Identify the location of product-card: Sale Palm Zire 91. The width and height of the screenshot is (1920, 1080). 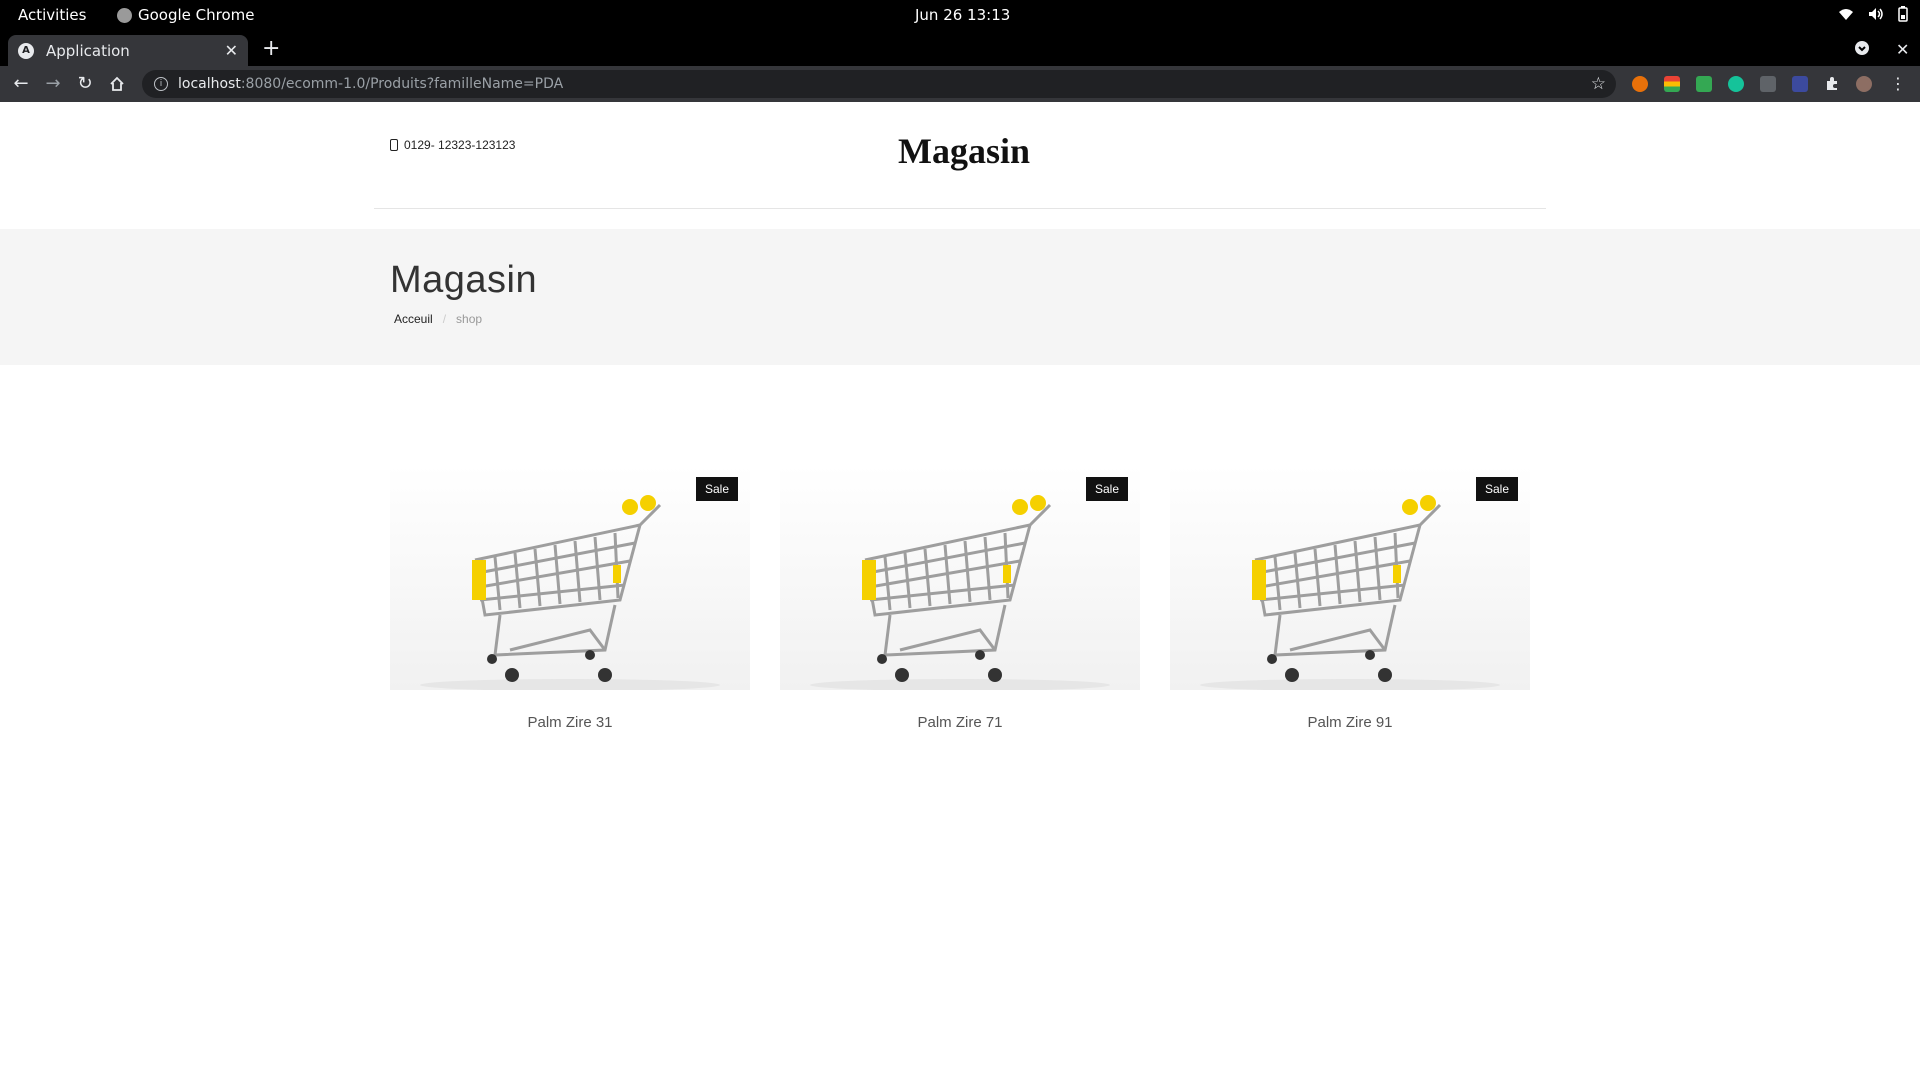
(1350, 610).